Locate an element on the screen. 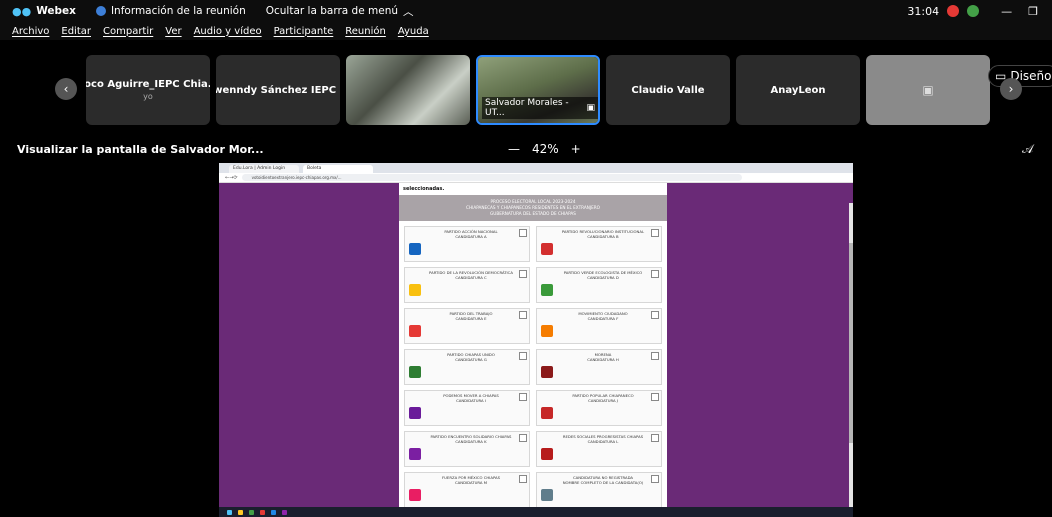  zoom-level: 42% is located at coordinates (545, 149).